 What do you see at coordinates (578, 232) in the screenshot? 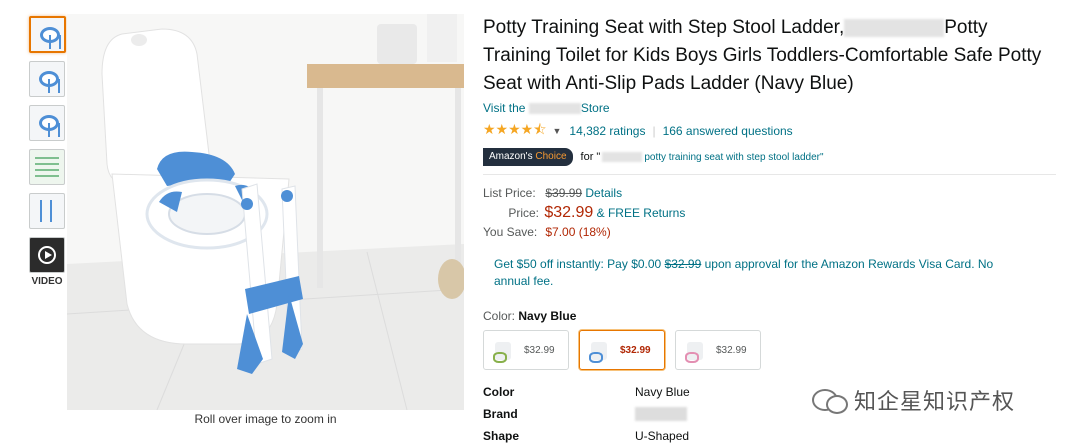
I see `savings-value: $7.00 (18%)` at bounding box center [578, 232].